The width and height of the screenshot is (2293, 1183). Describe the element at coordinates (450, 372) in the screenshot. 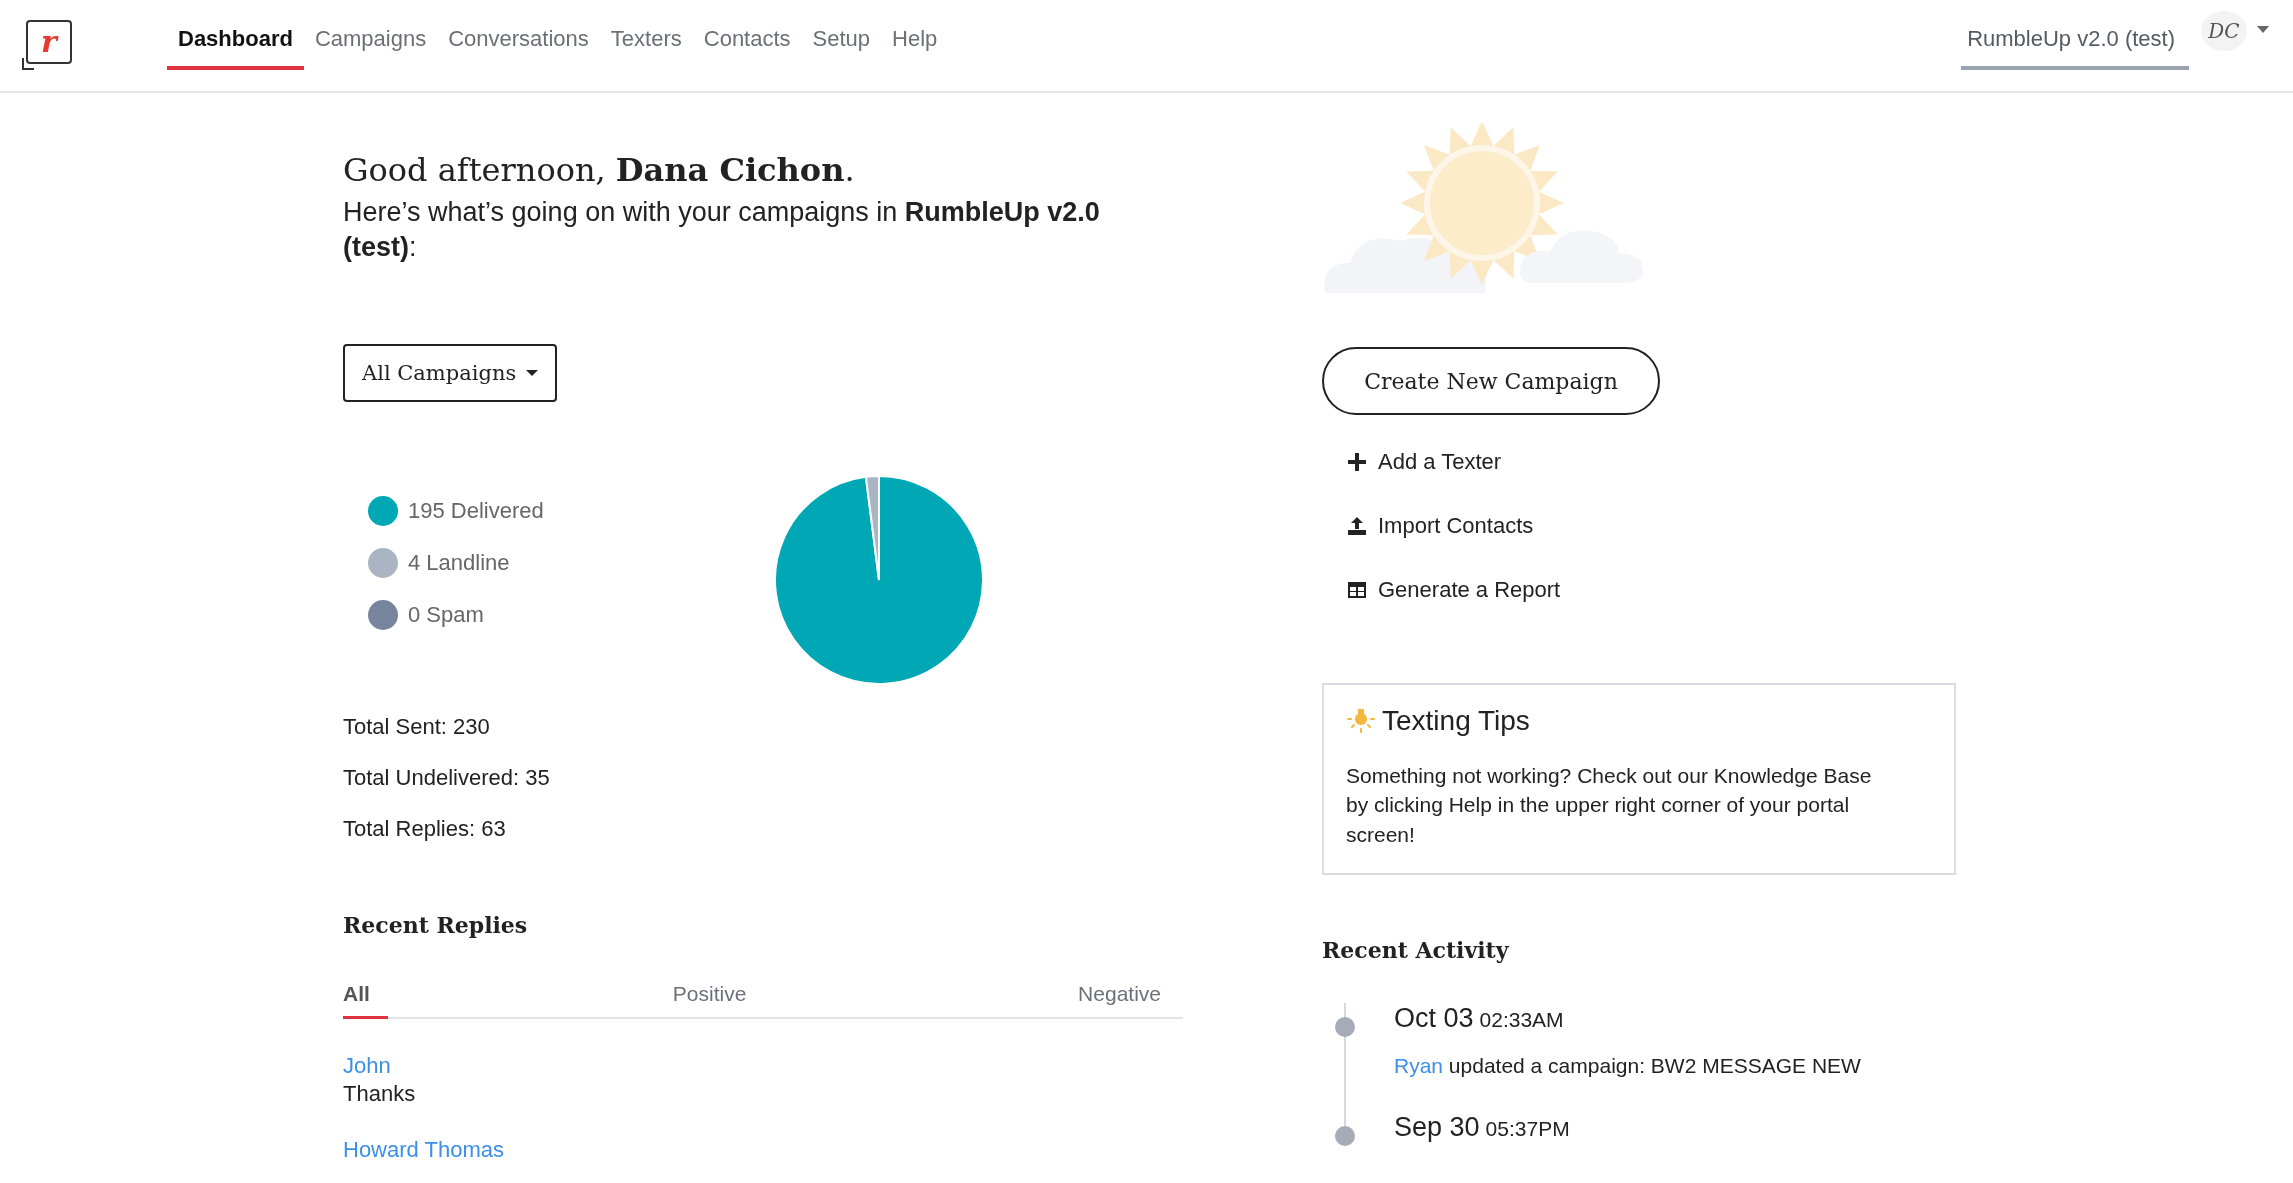

I see `campaign-dropdown: All Campaigns` at that location.